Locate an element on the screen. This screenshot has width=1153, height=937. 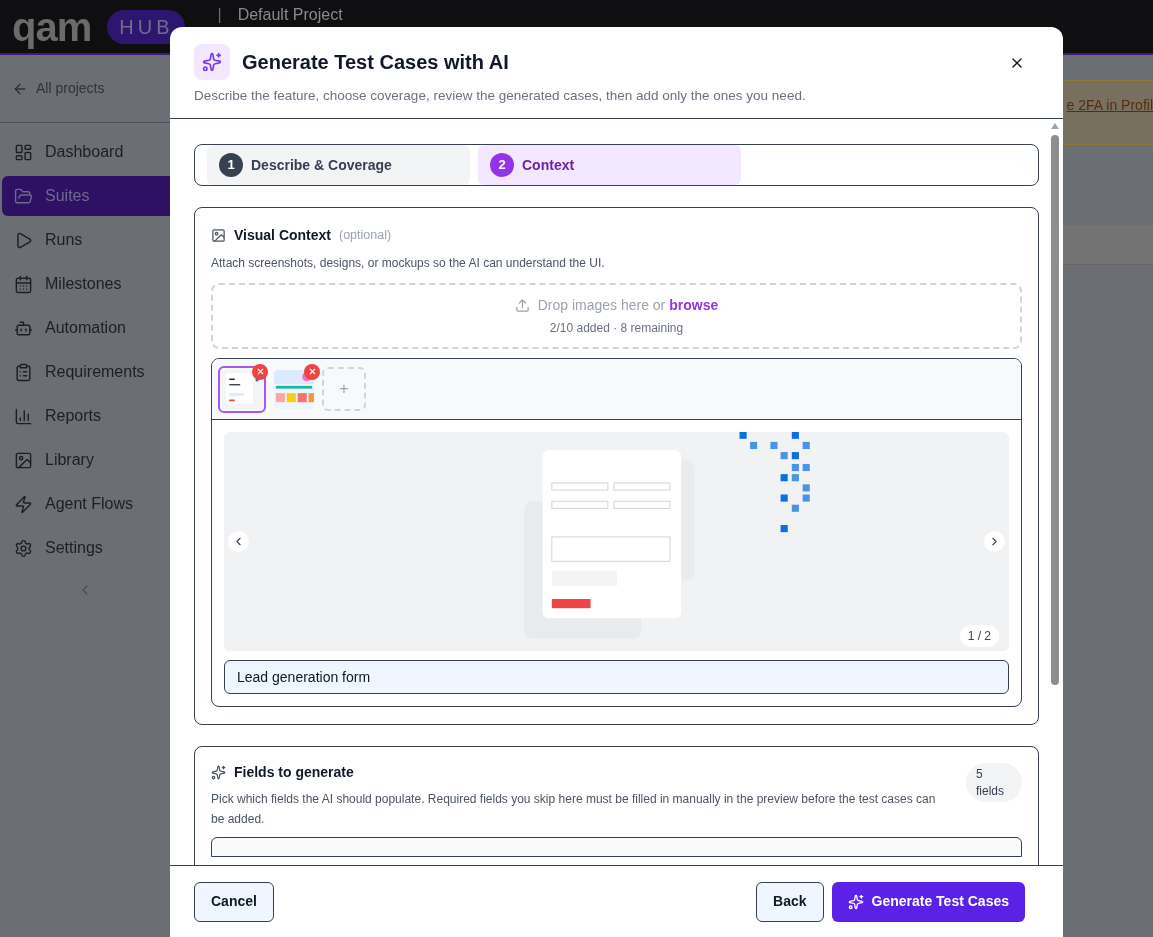
logo-badge: HUB is located at coordinates (146, 26).